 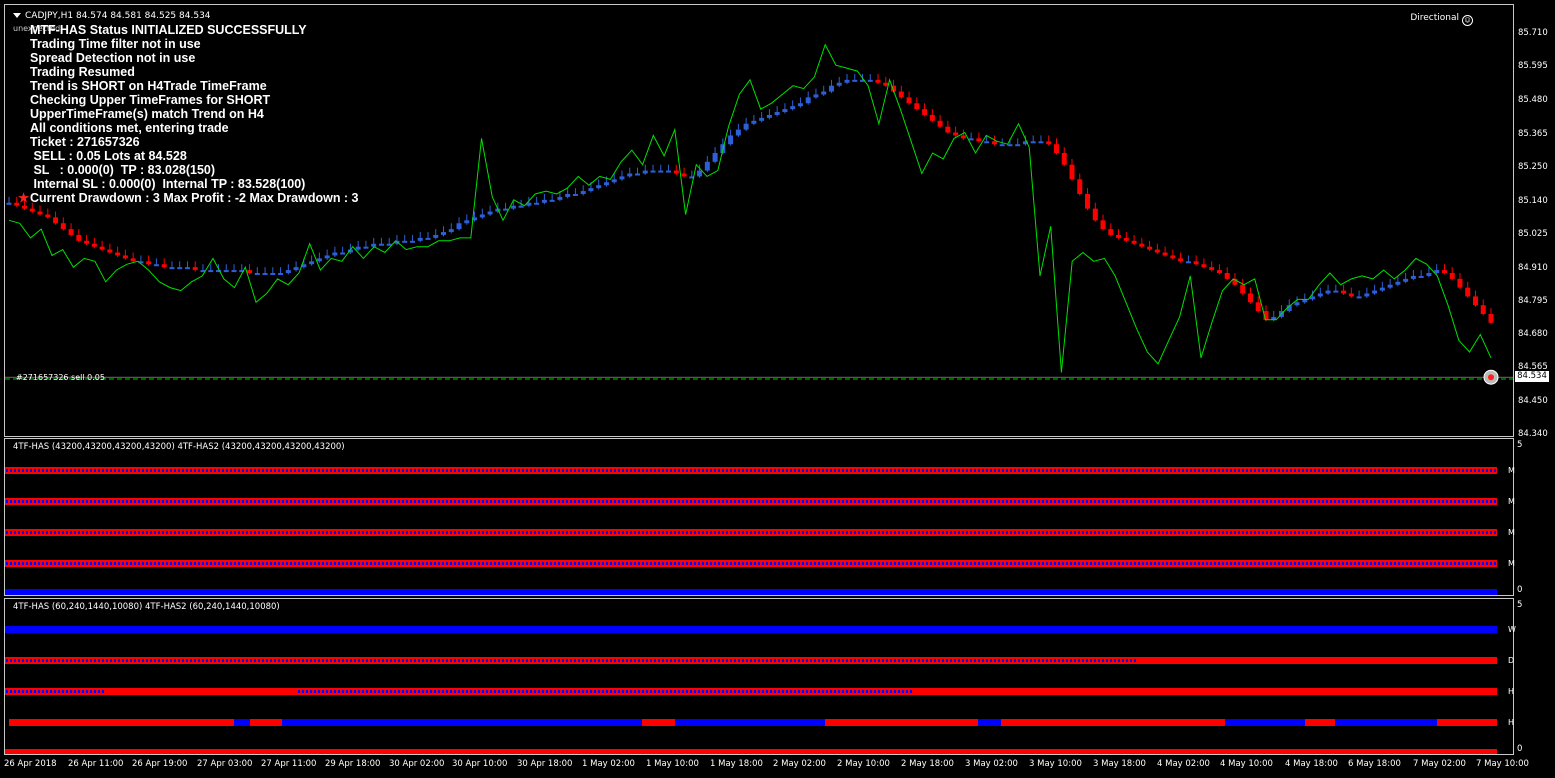 I want to click on price-axis-label: 84.910, so click(x=1533, y=268).